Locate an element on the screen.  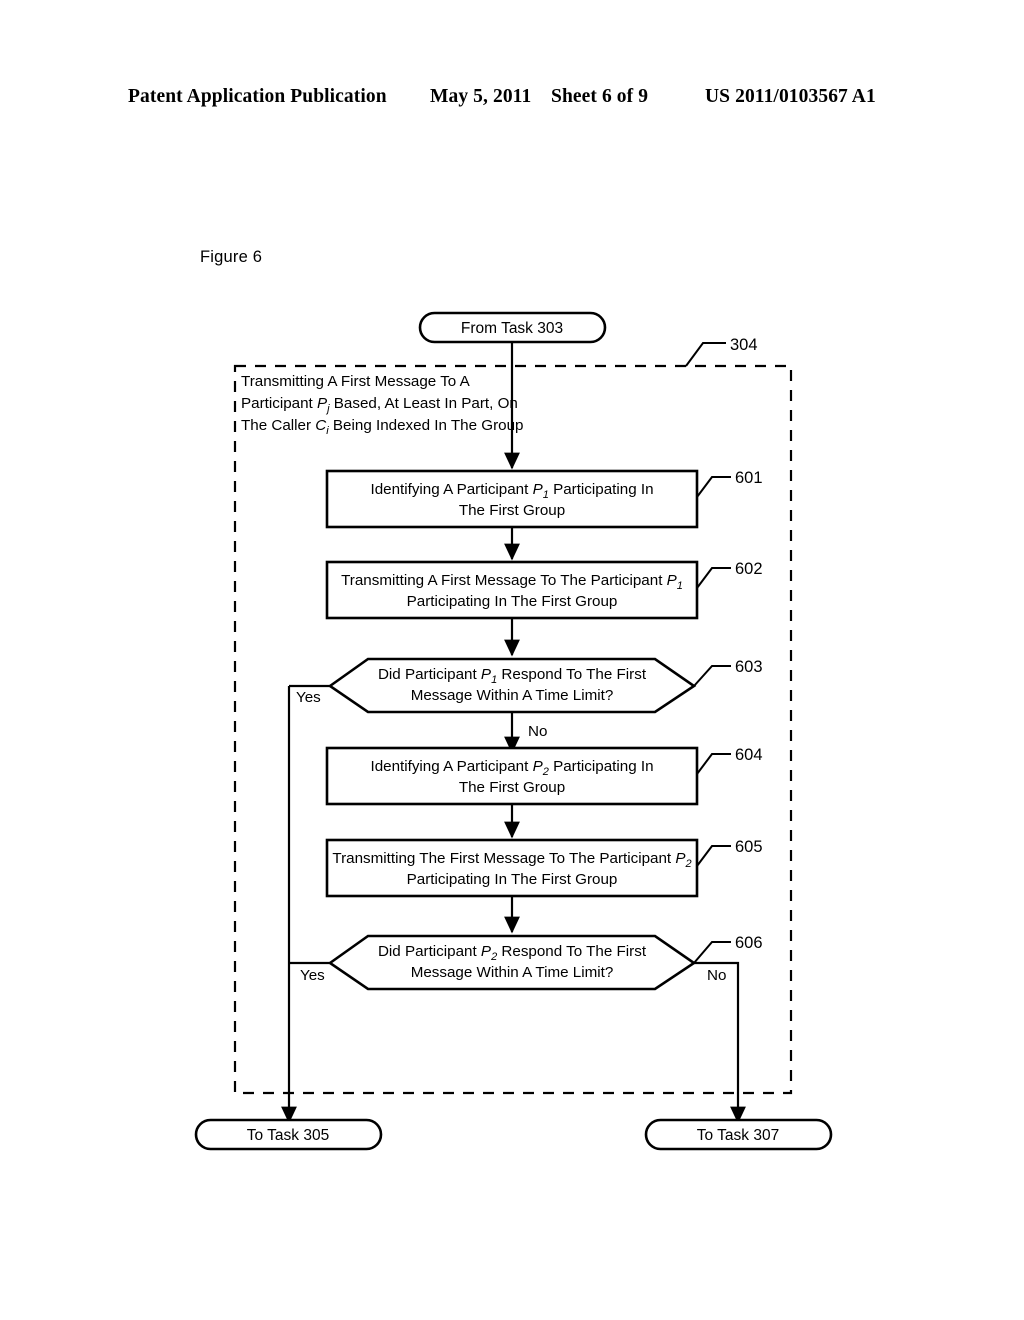
branch-label-606-yes: Yes is located at coordinates (312, 975).